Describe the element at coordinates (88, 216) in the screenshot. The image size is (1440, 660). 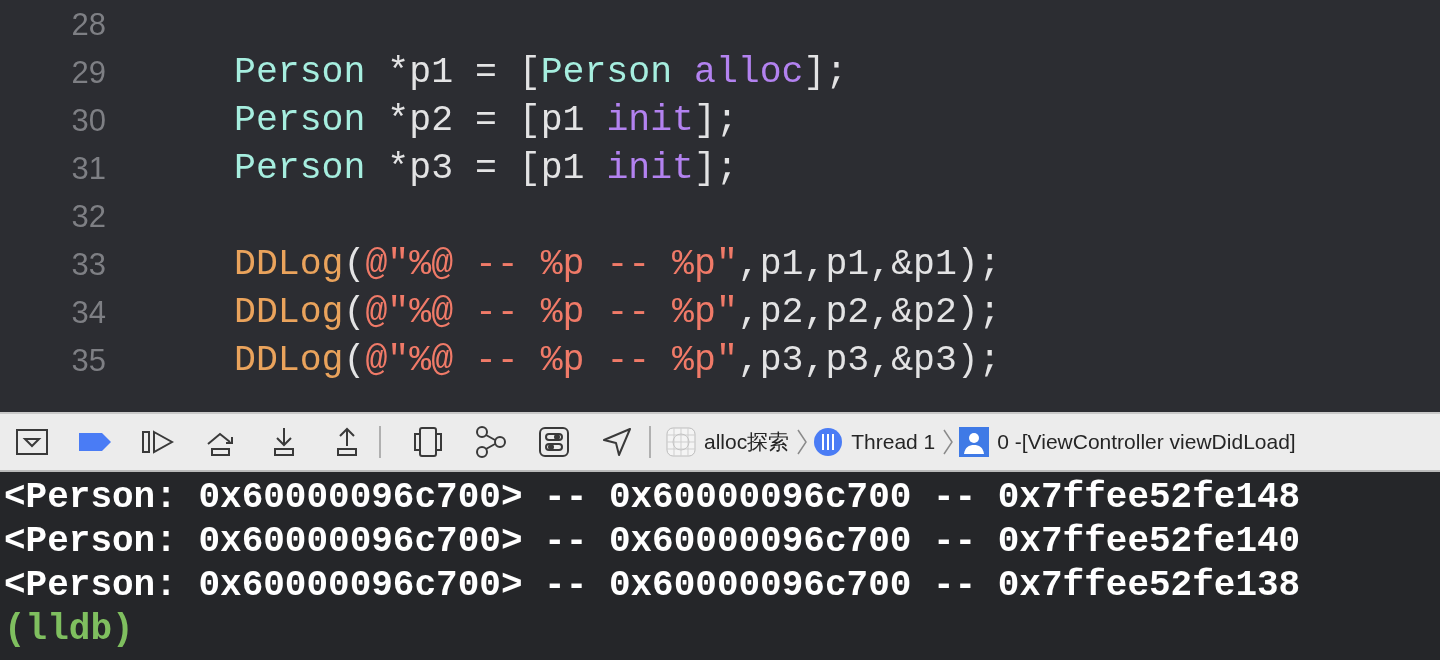
I see `line-number: 32` at that location.